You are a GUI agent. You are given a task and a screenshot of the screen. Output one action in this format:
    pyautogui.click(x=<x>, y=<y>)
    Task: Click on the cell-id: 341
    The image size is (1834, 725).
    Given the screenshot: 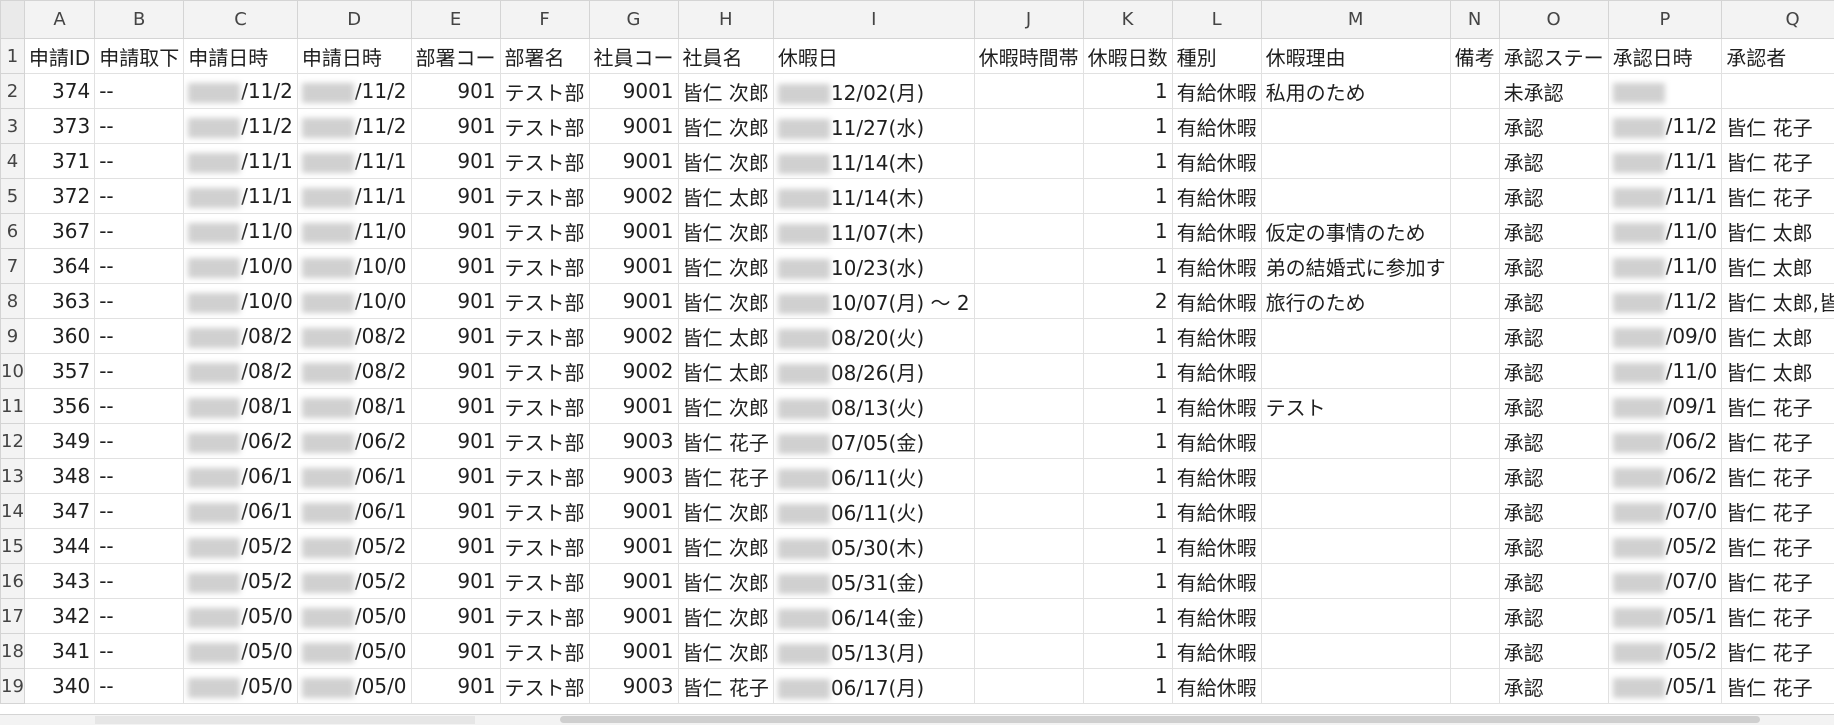 What is the action you would take?
    pyautogui.click(x=59, y=651)
    